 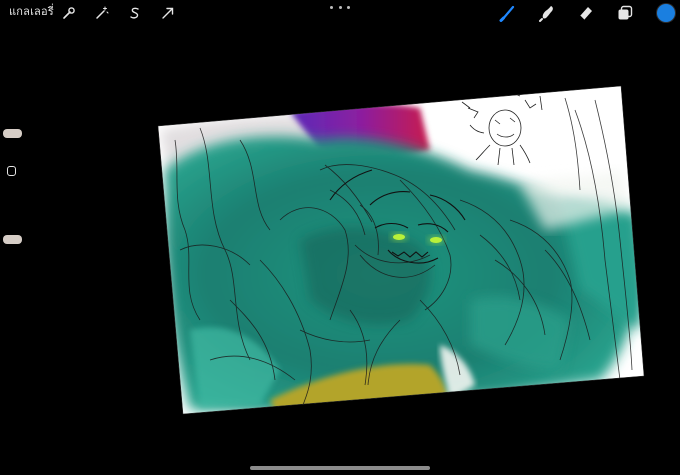 I want to click on wrench-icon, so click(x=69, y=13).